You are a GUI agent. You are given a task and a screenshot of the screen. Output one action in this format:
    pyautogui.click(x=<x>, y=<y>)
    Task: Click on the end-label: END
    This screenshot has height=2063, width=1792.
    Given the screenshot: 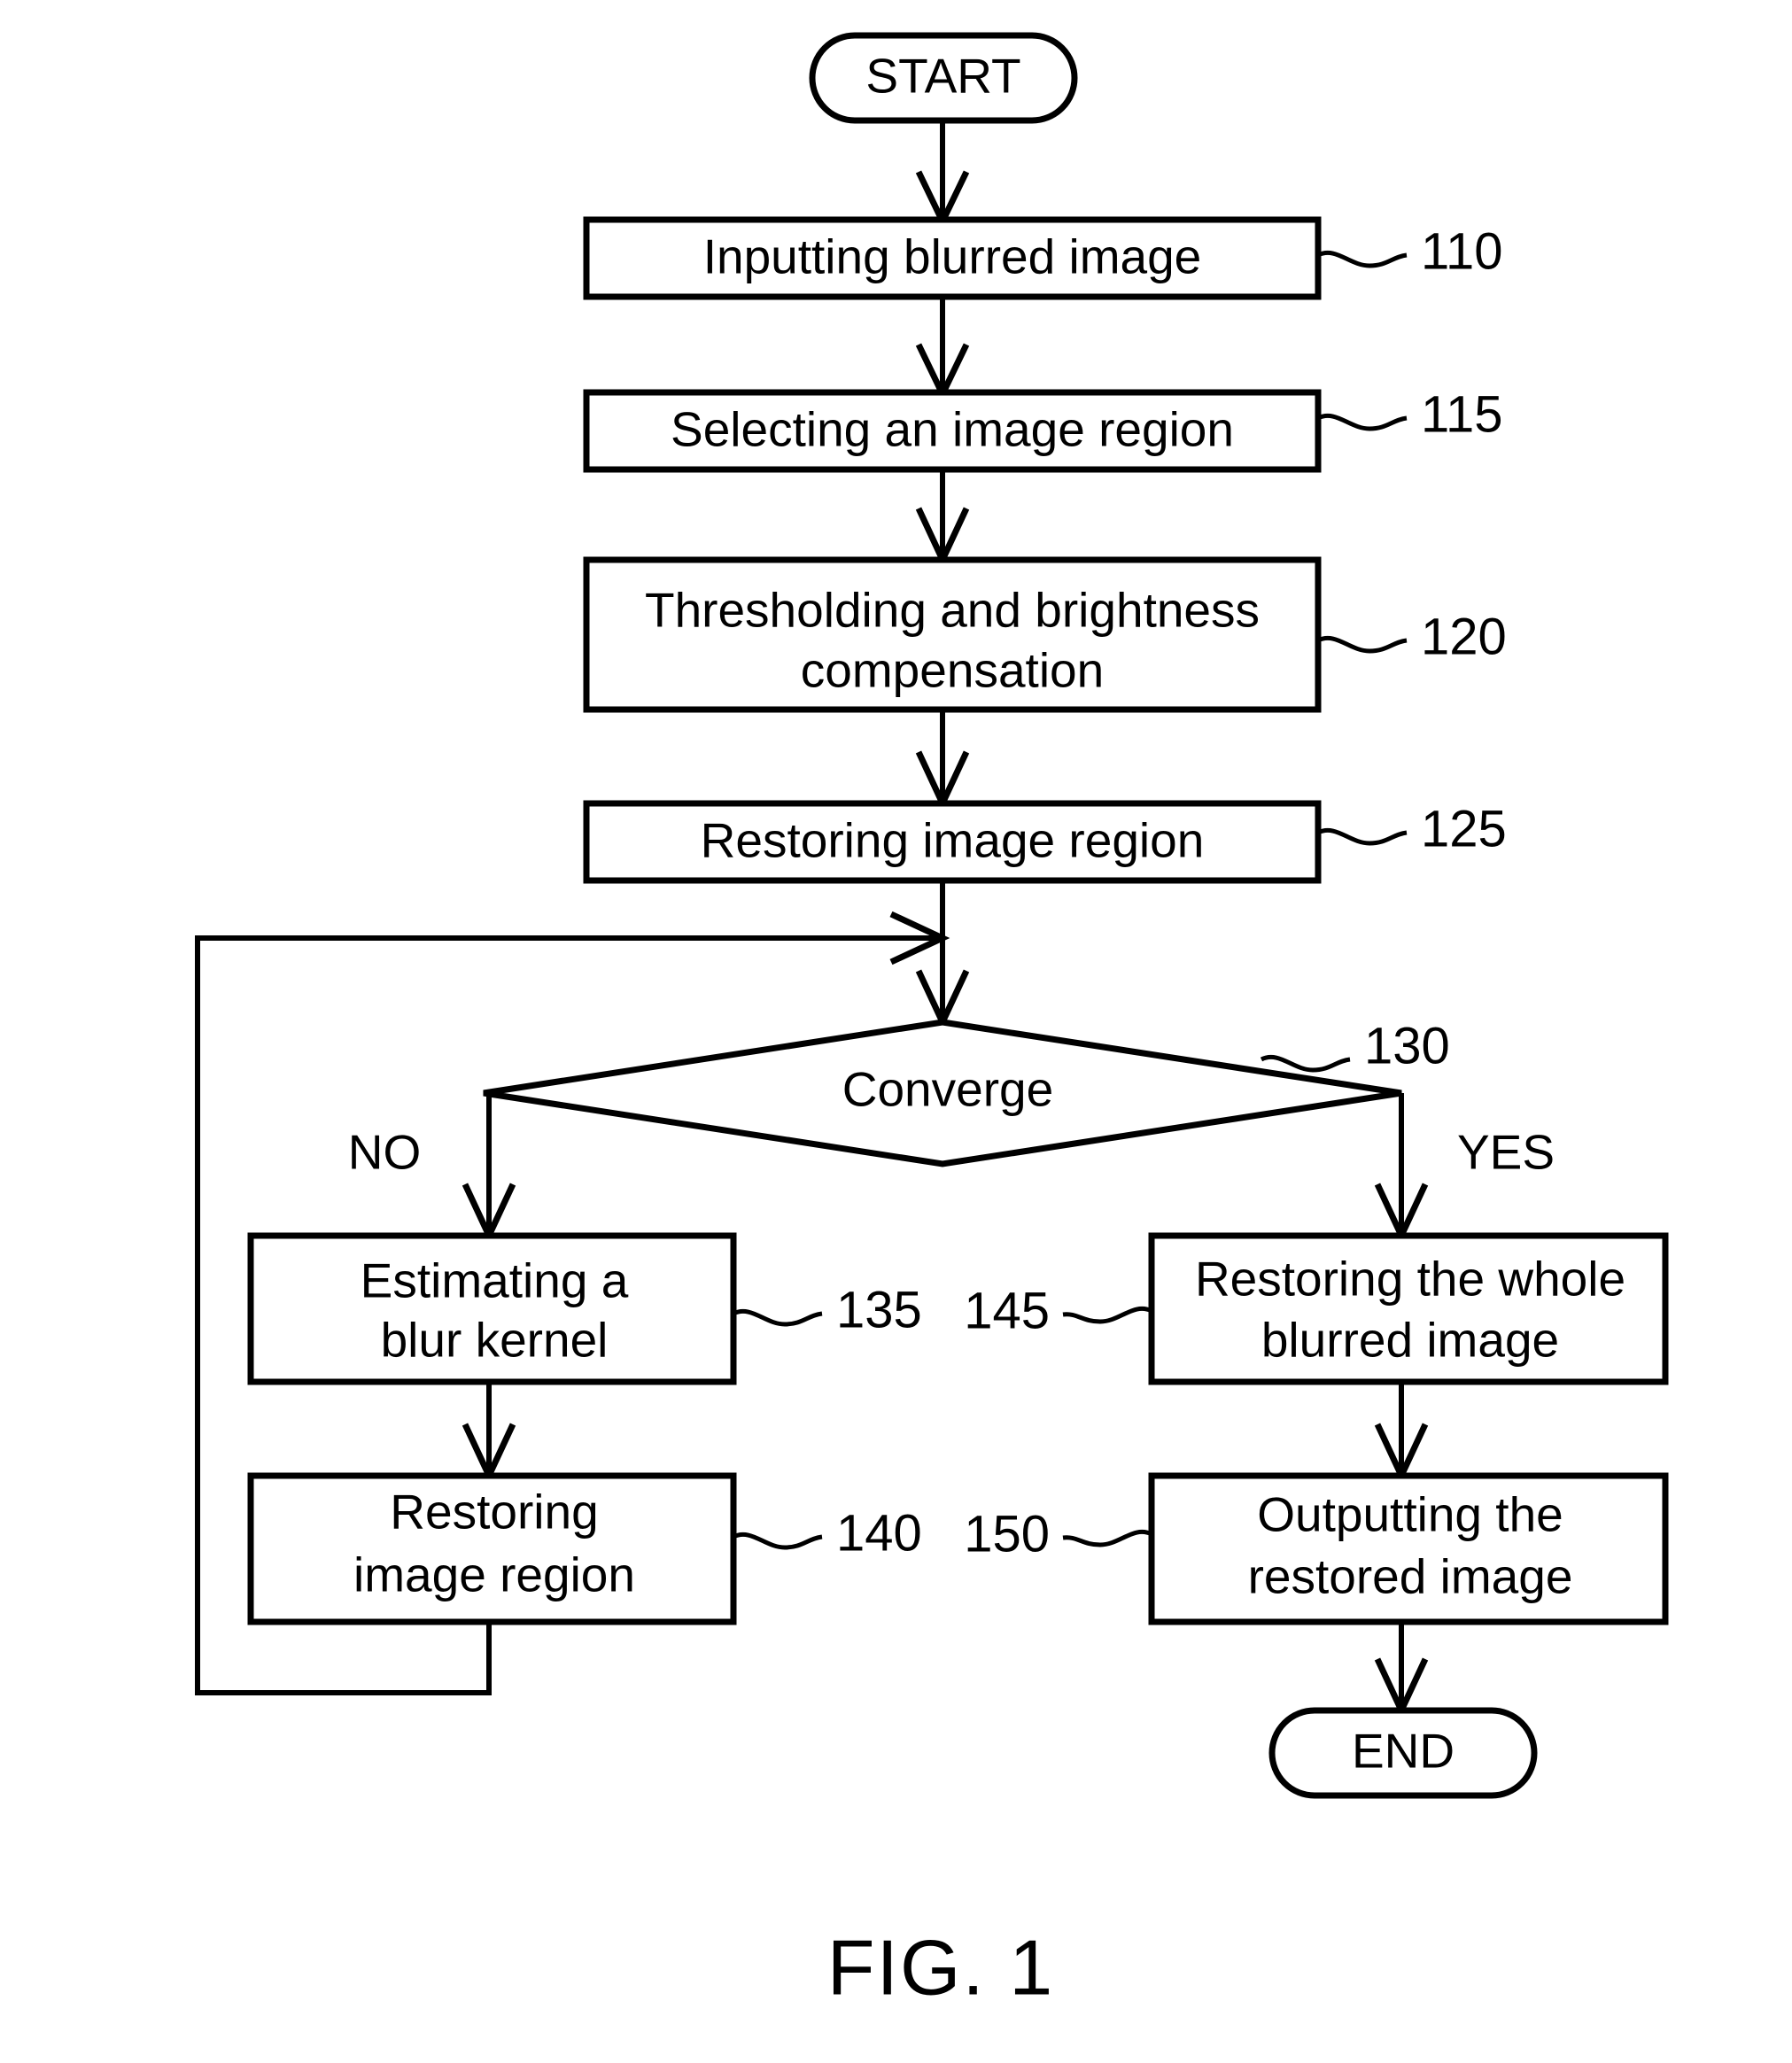 What is the action you would take?
    pyautogui.click(x=1403, y=1751)
    